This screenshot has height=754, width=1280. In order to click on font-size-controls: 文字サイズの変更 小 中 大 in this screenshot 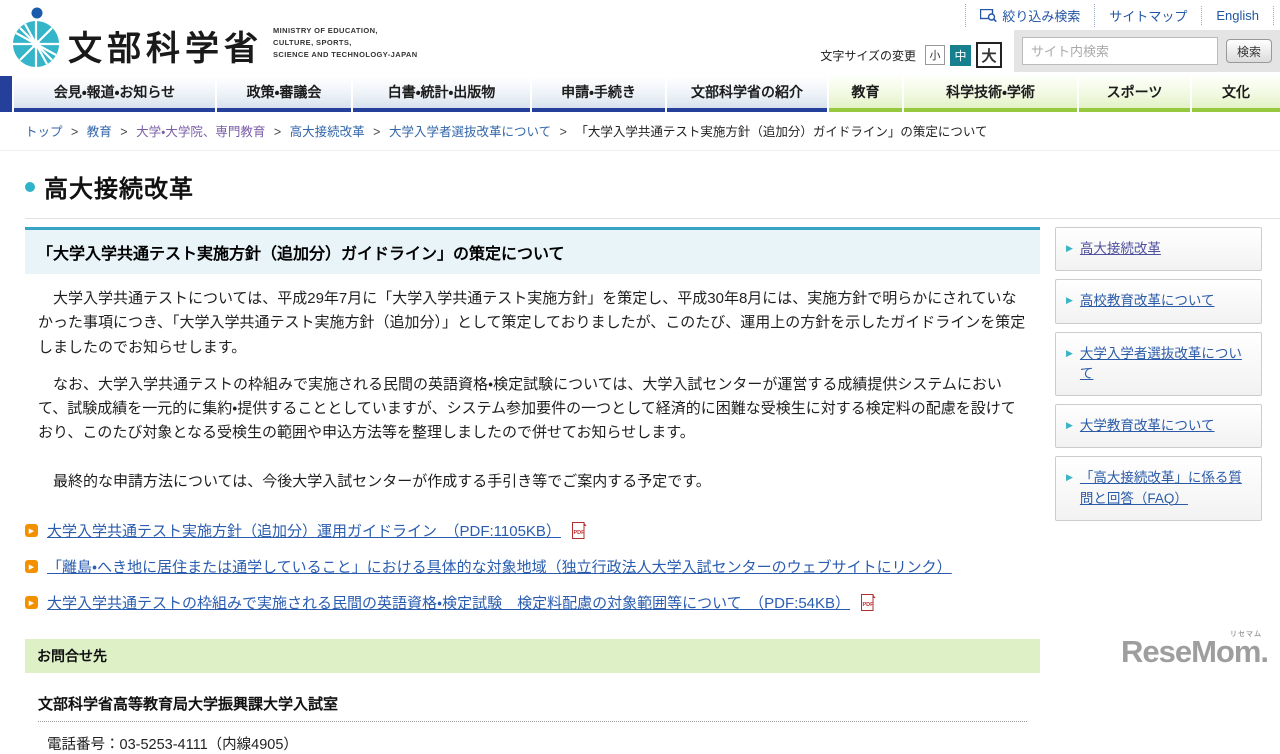, I will do `click(911, 55)`.